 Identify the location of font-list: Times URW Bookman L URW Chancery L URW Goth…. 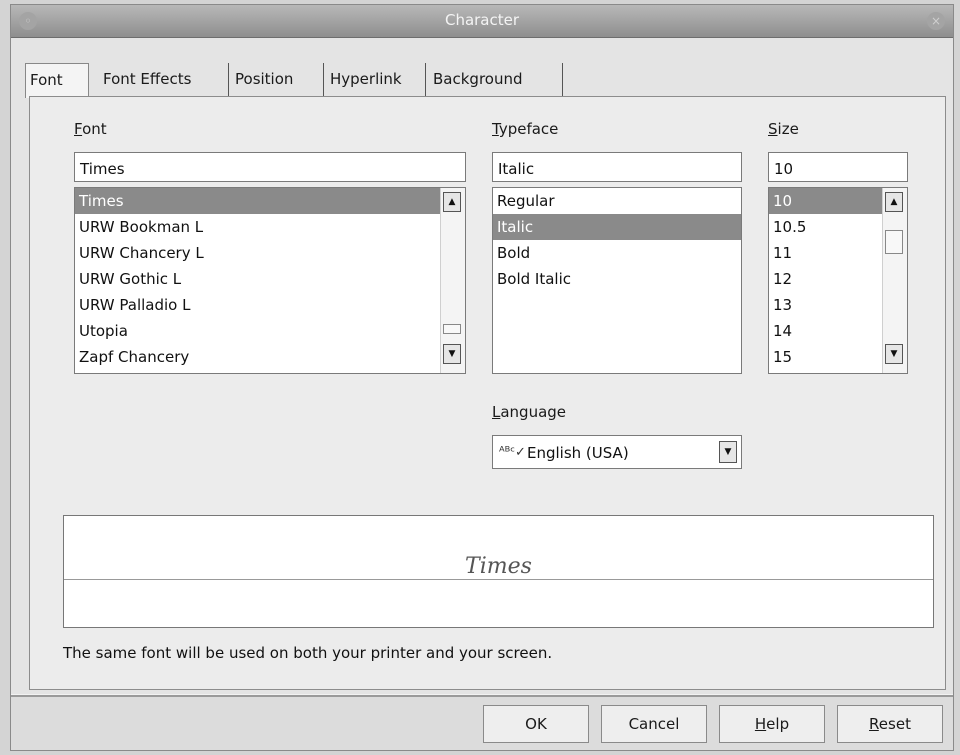
(270, 280).